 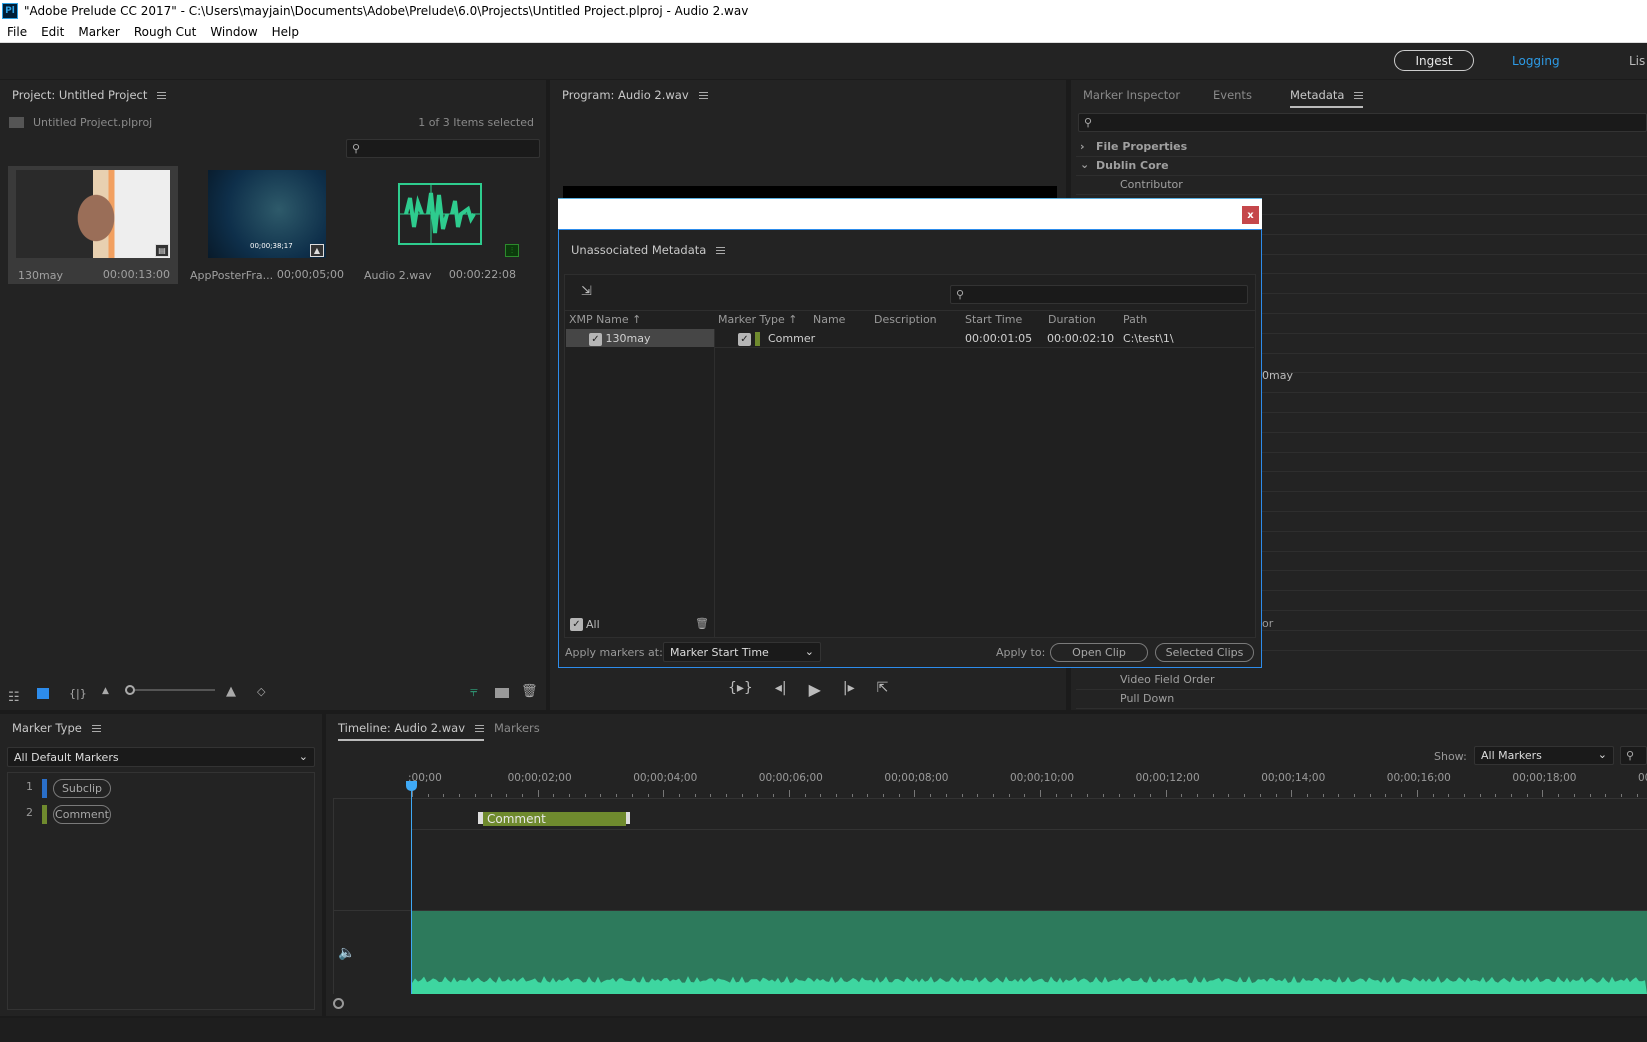 I want to click on list-workspace: Lis, so click(x=1637, y=61).